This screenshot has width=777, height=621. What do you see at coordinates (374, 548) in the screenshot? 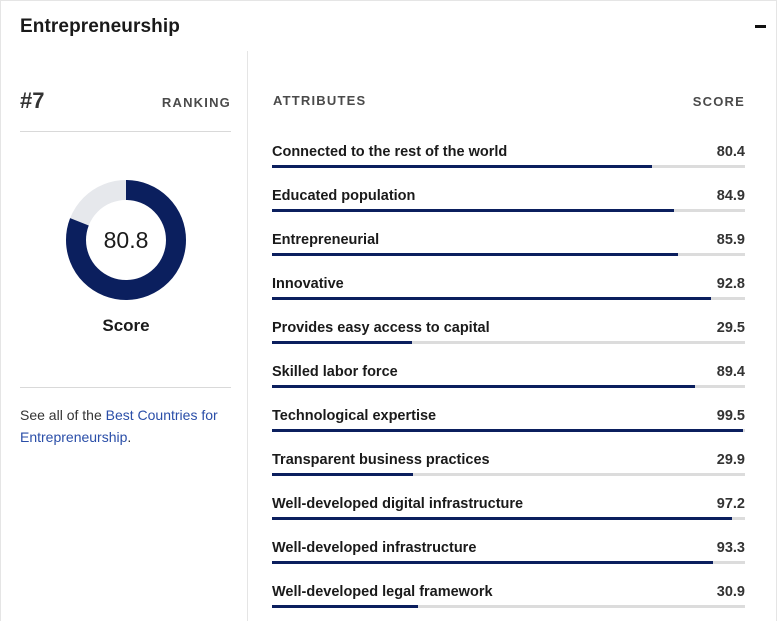
I see `attribute-name: Well-developed infrastructure` at bounding box center [374, 548].